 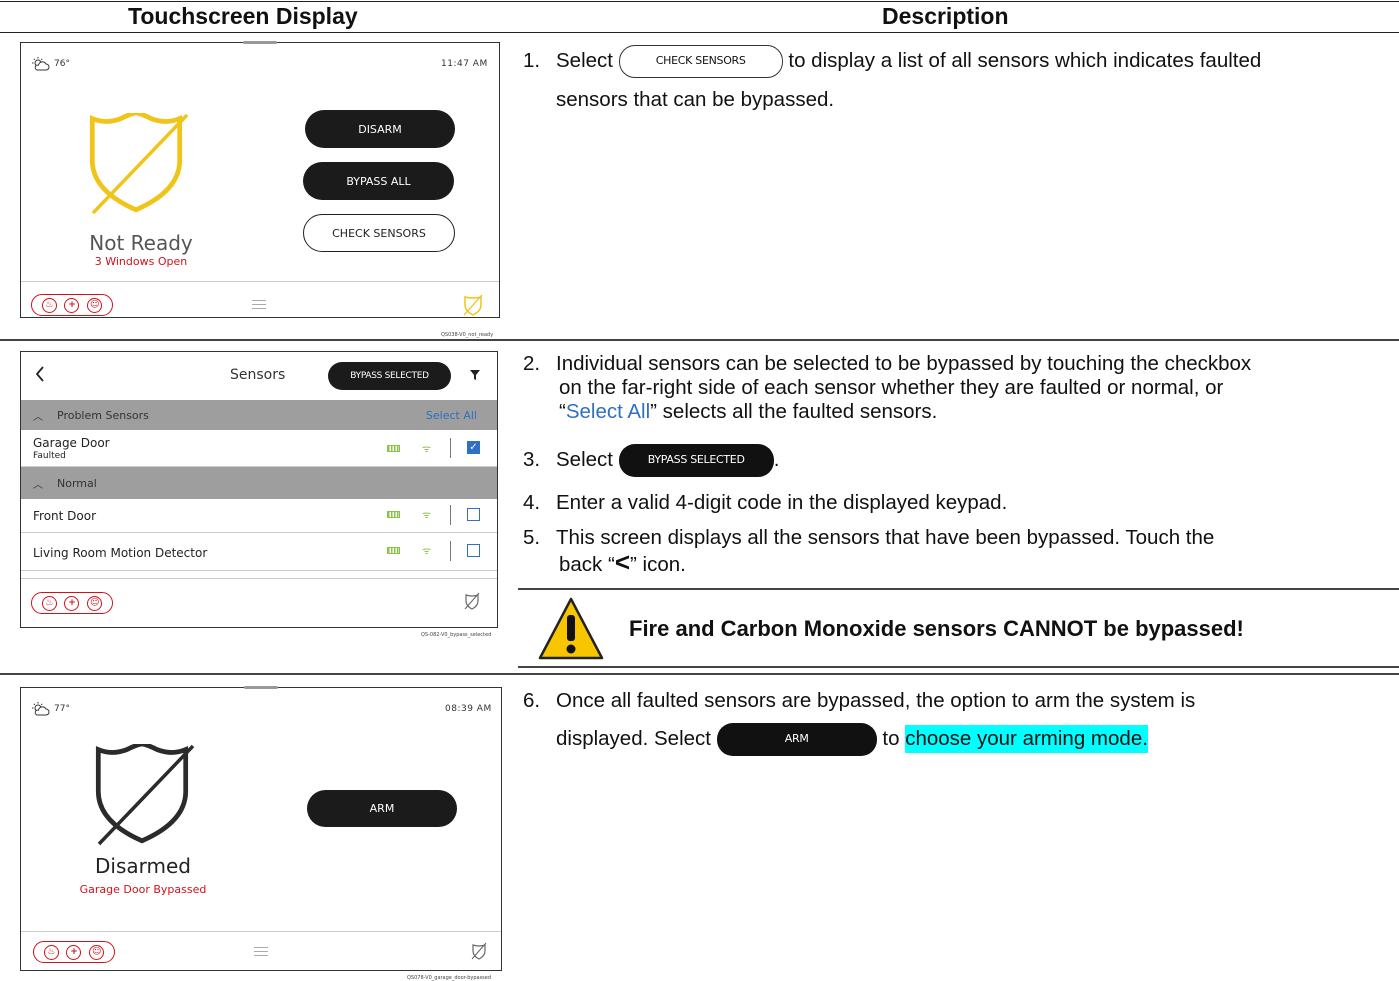 What do you see at coordinates (65, 516) in the screenshot?
I see `sensor-name: Front Door` at bounding box center [65, 516].